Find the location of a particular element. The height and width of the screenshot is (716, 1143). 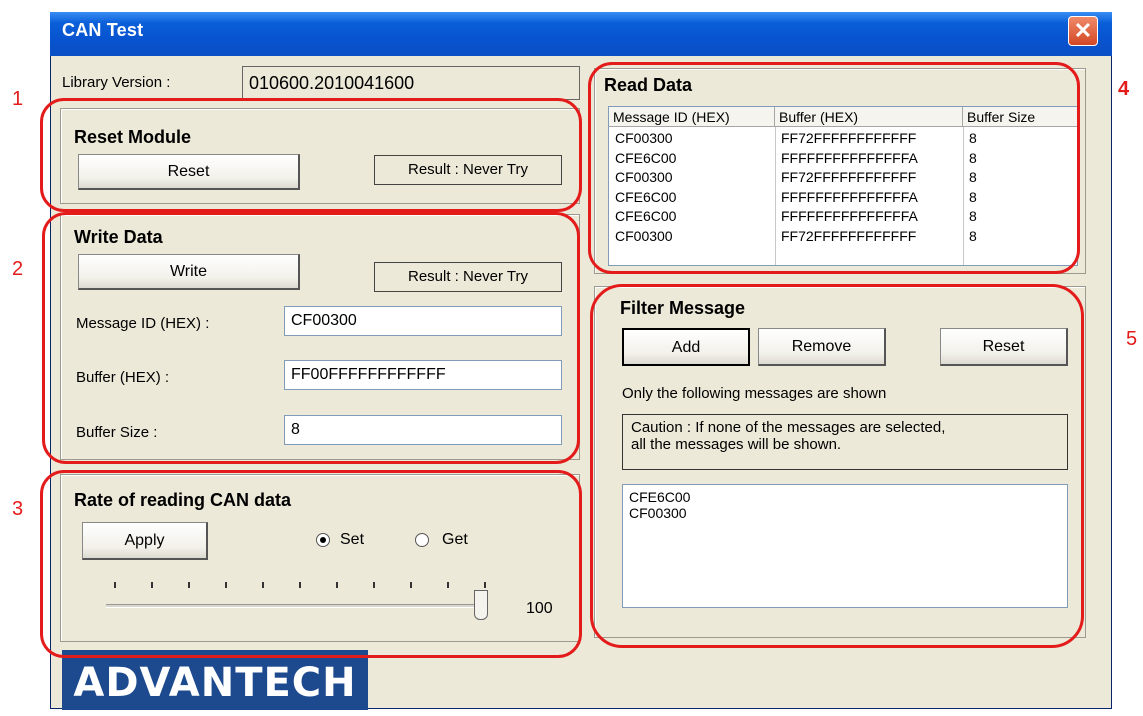

library-version-value: 010600.2010041600 is located at coordinates (411, 83).